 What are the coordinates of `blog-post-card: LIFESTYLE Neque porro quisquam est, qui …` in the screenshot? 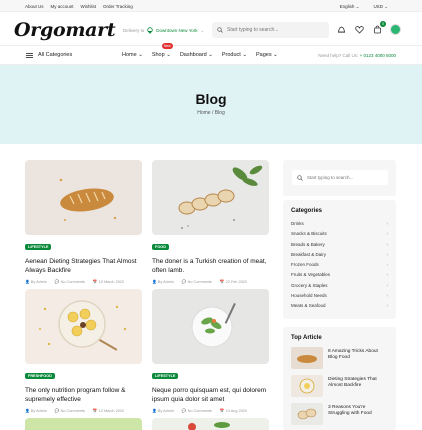 It's located at (210, 351).